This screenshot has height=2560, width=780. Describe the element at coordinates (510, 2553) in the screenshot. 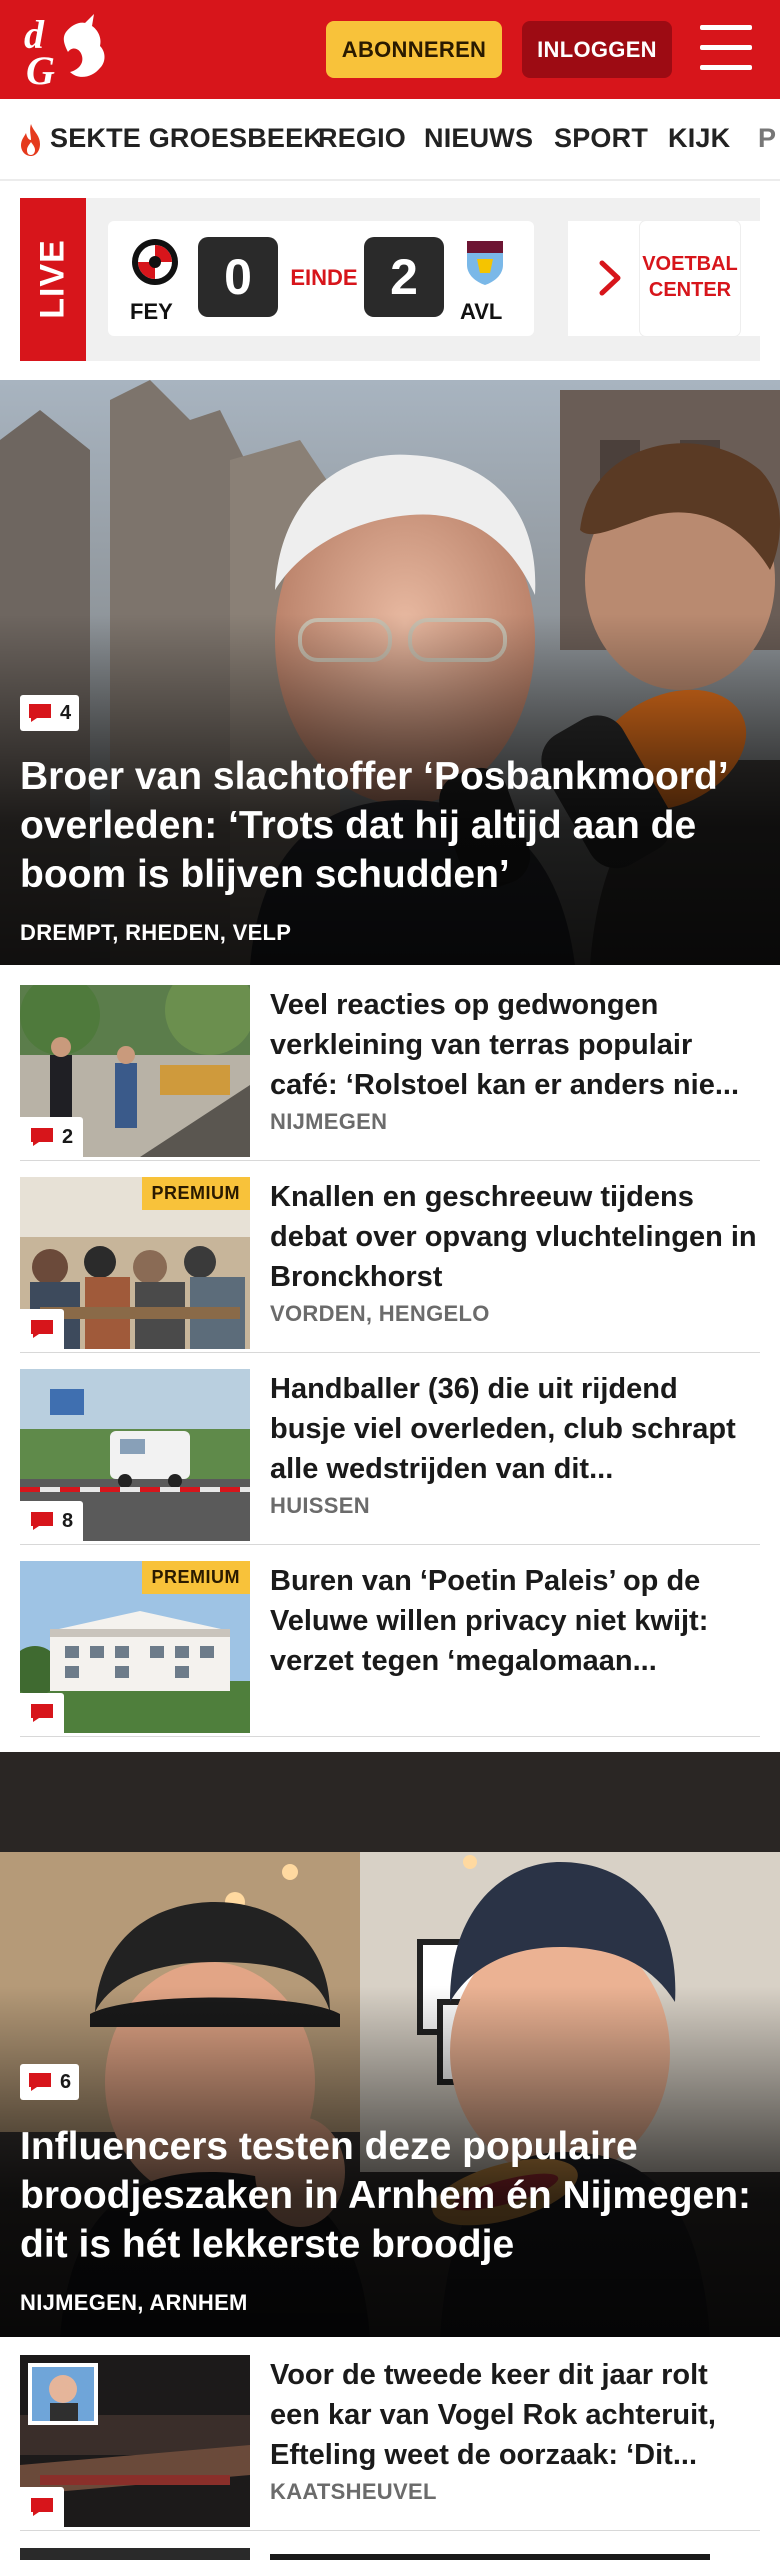

I see `next-article-title-peek` at that location.